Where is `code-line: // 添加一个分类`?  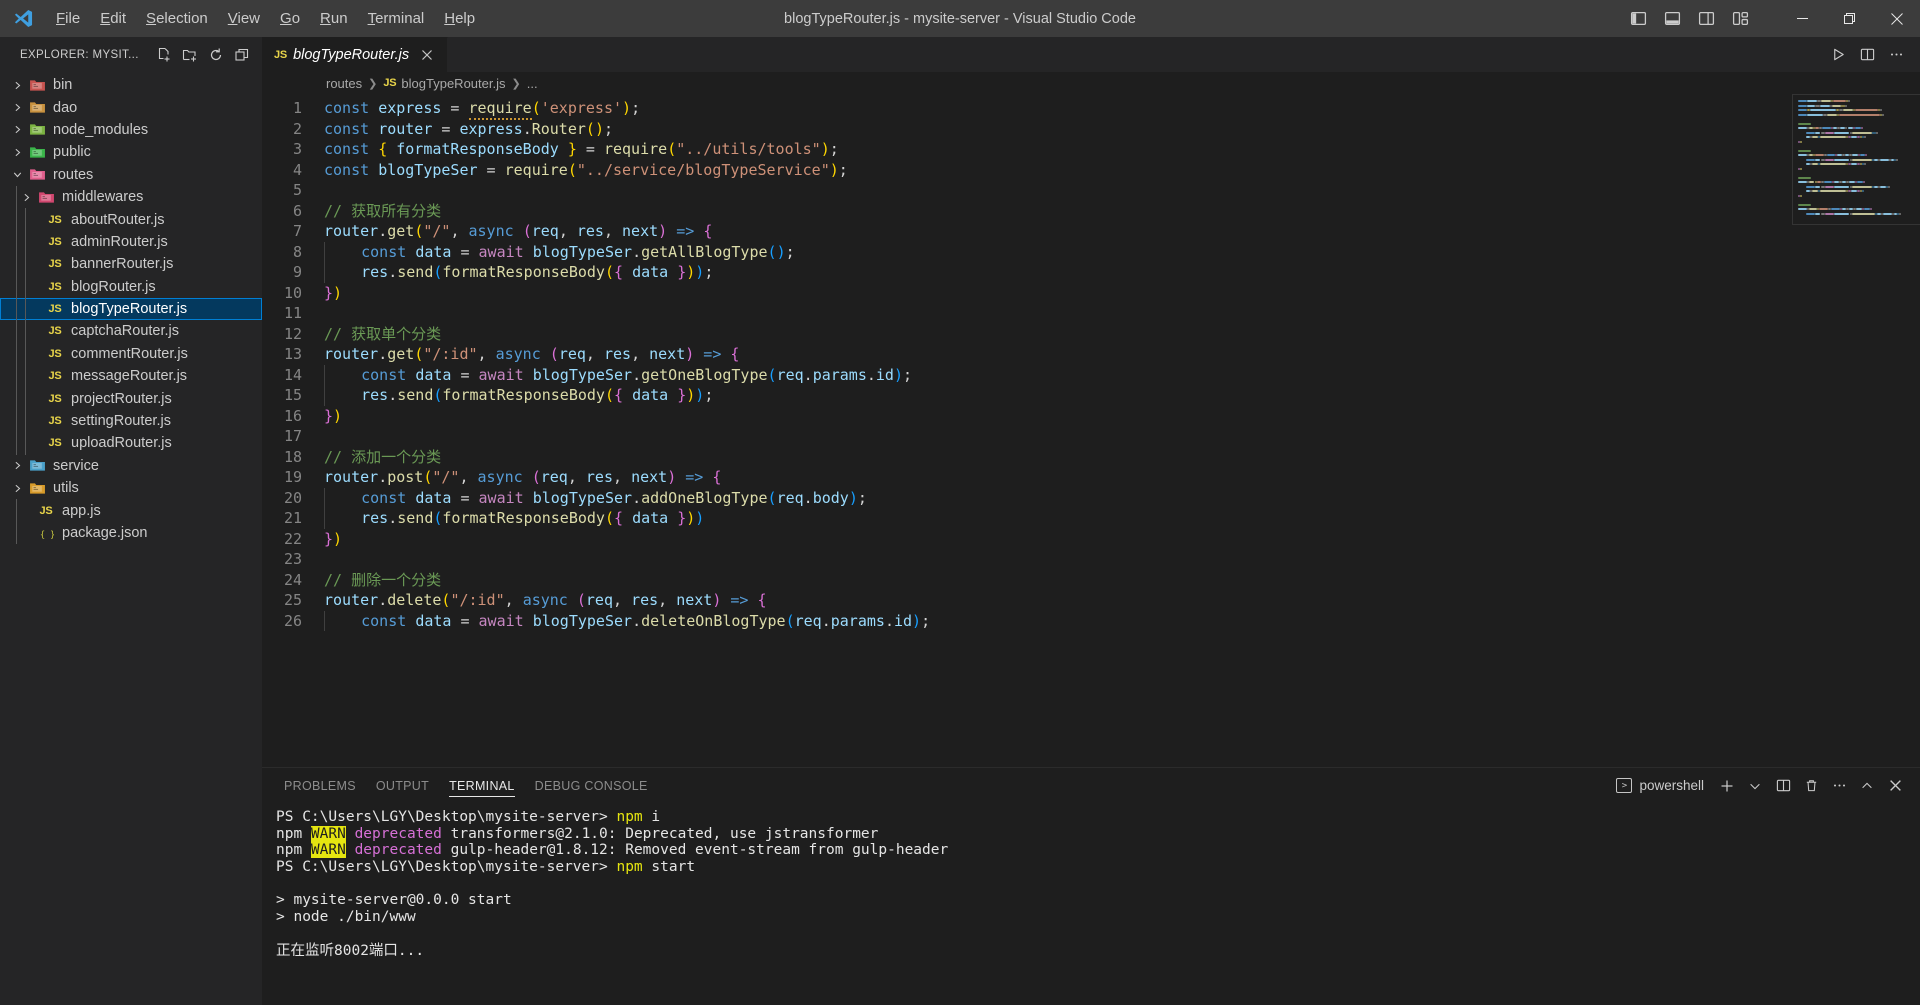 code-line: // 添加一个分类 is located at coordinates (1058, 457).